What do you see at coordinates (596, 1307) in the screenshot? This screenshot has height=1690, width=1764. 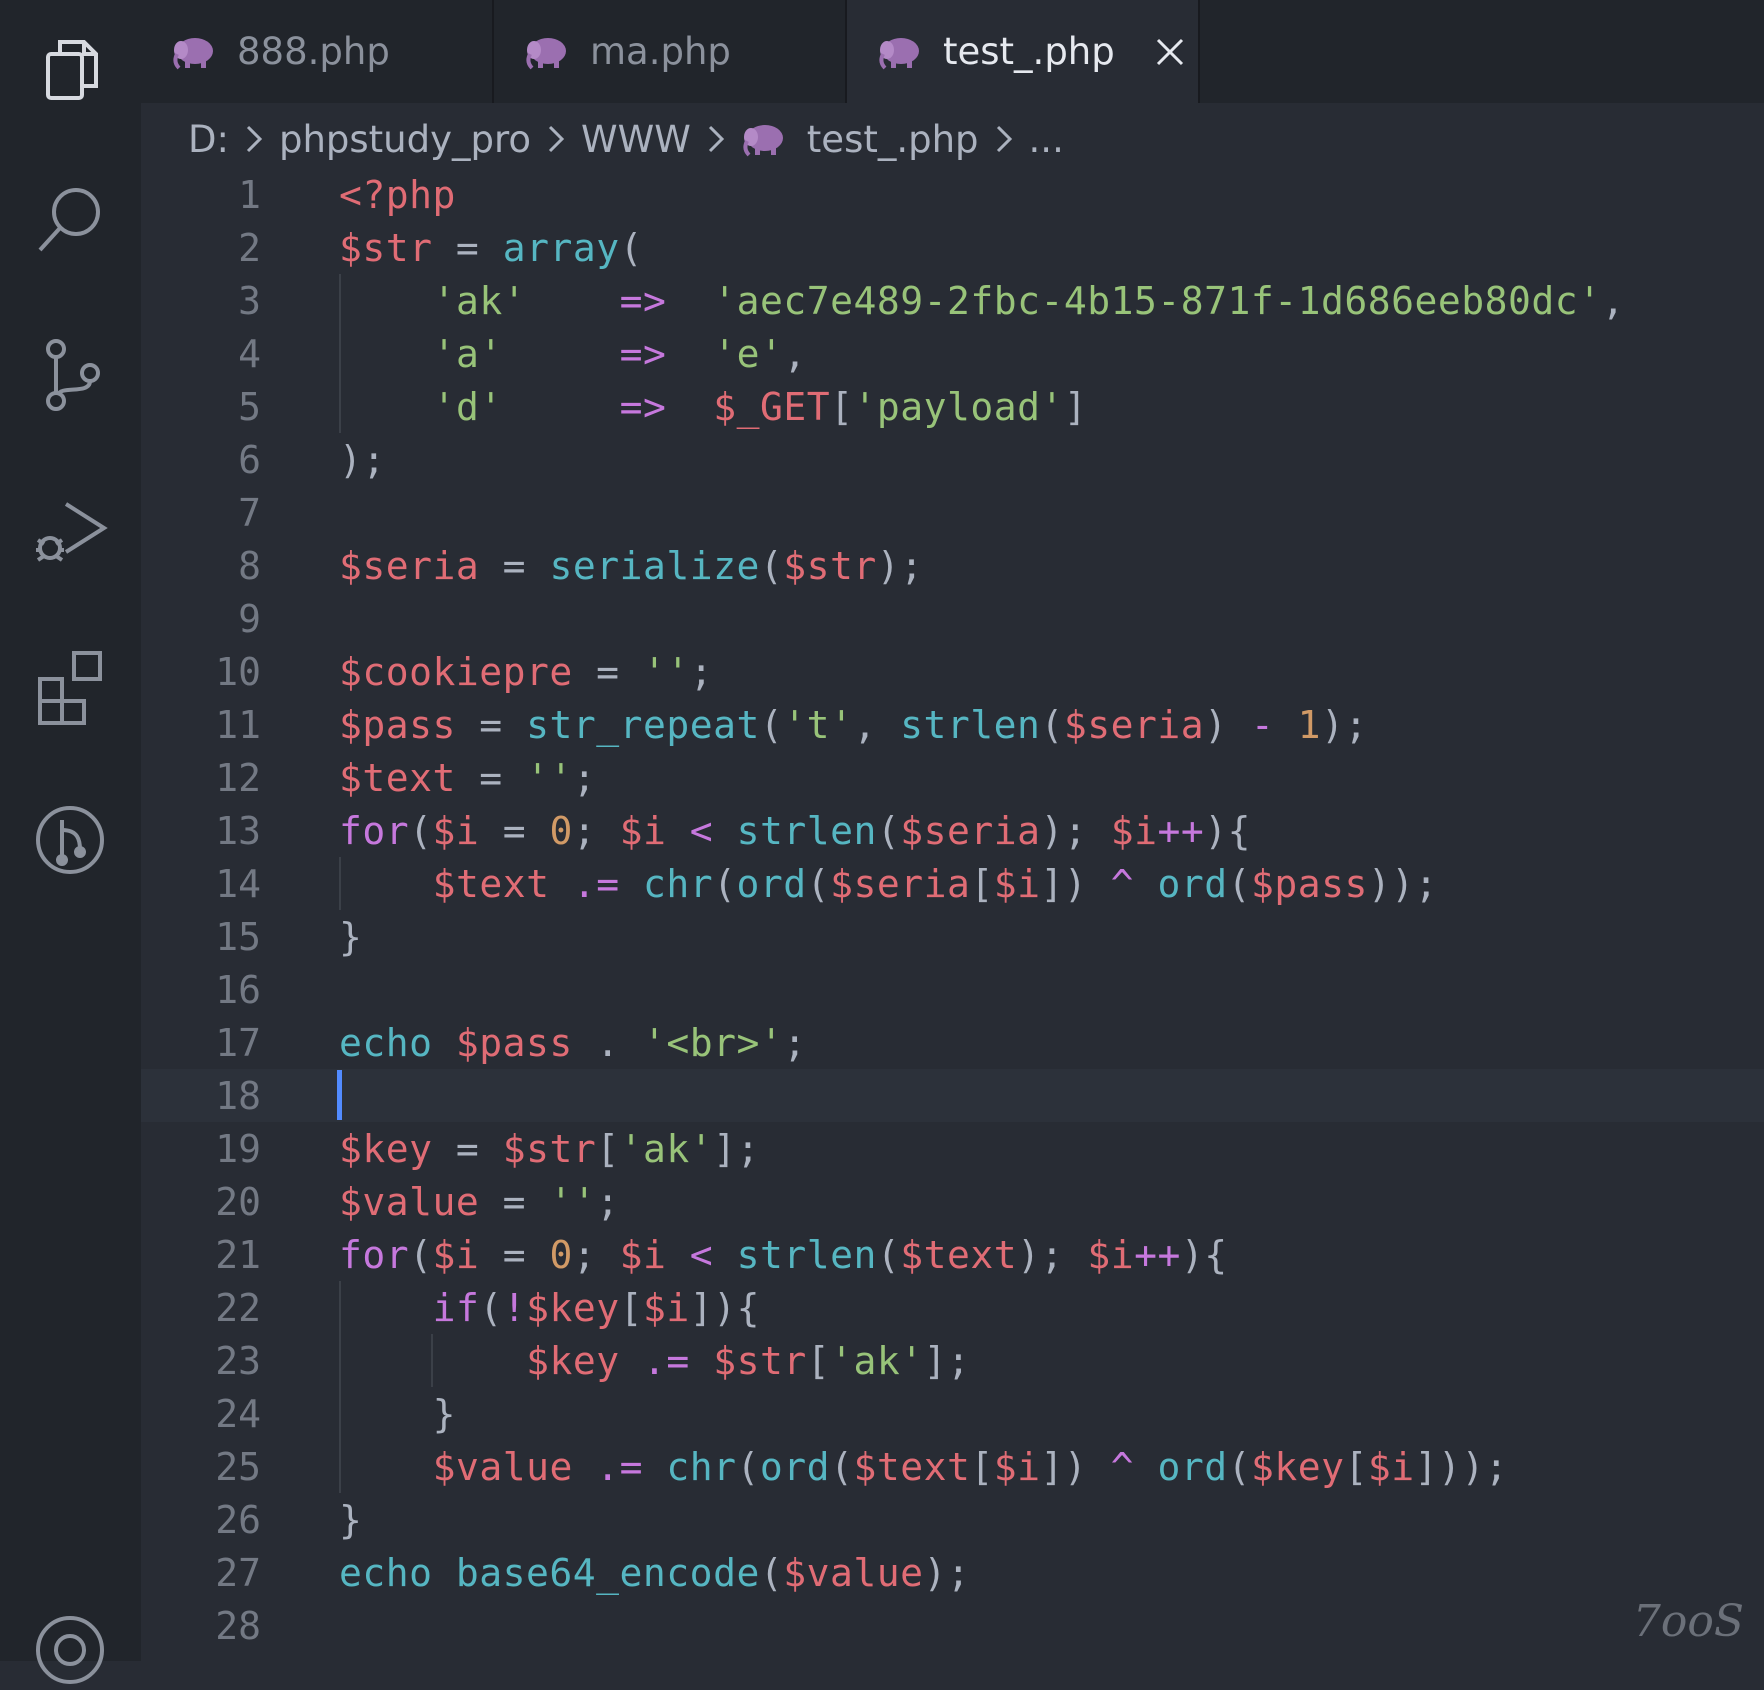 I see `code-text: if(!$key[$i]){` at bounding box center [596, 1307].